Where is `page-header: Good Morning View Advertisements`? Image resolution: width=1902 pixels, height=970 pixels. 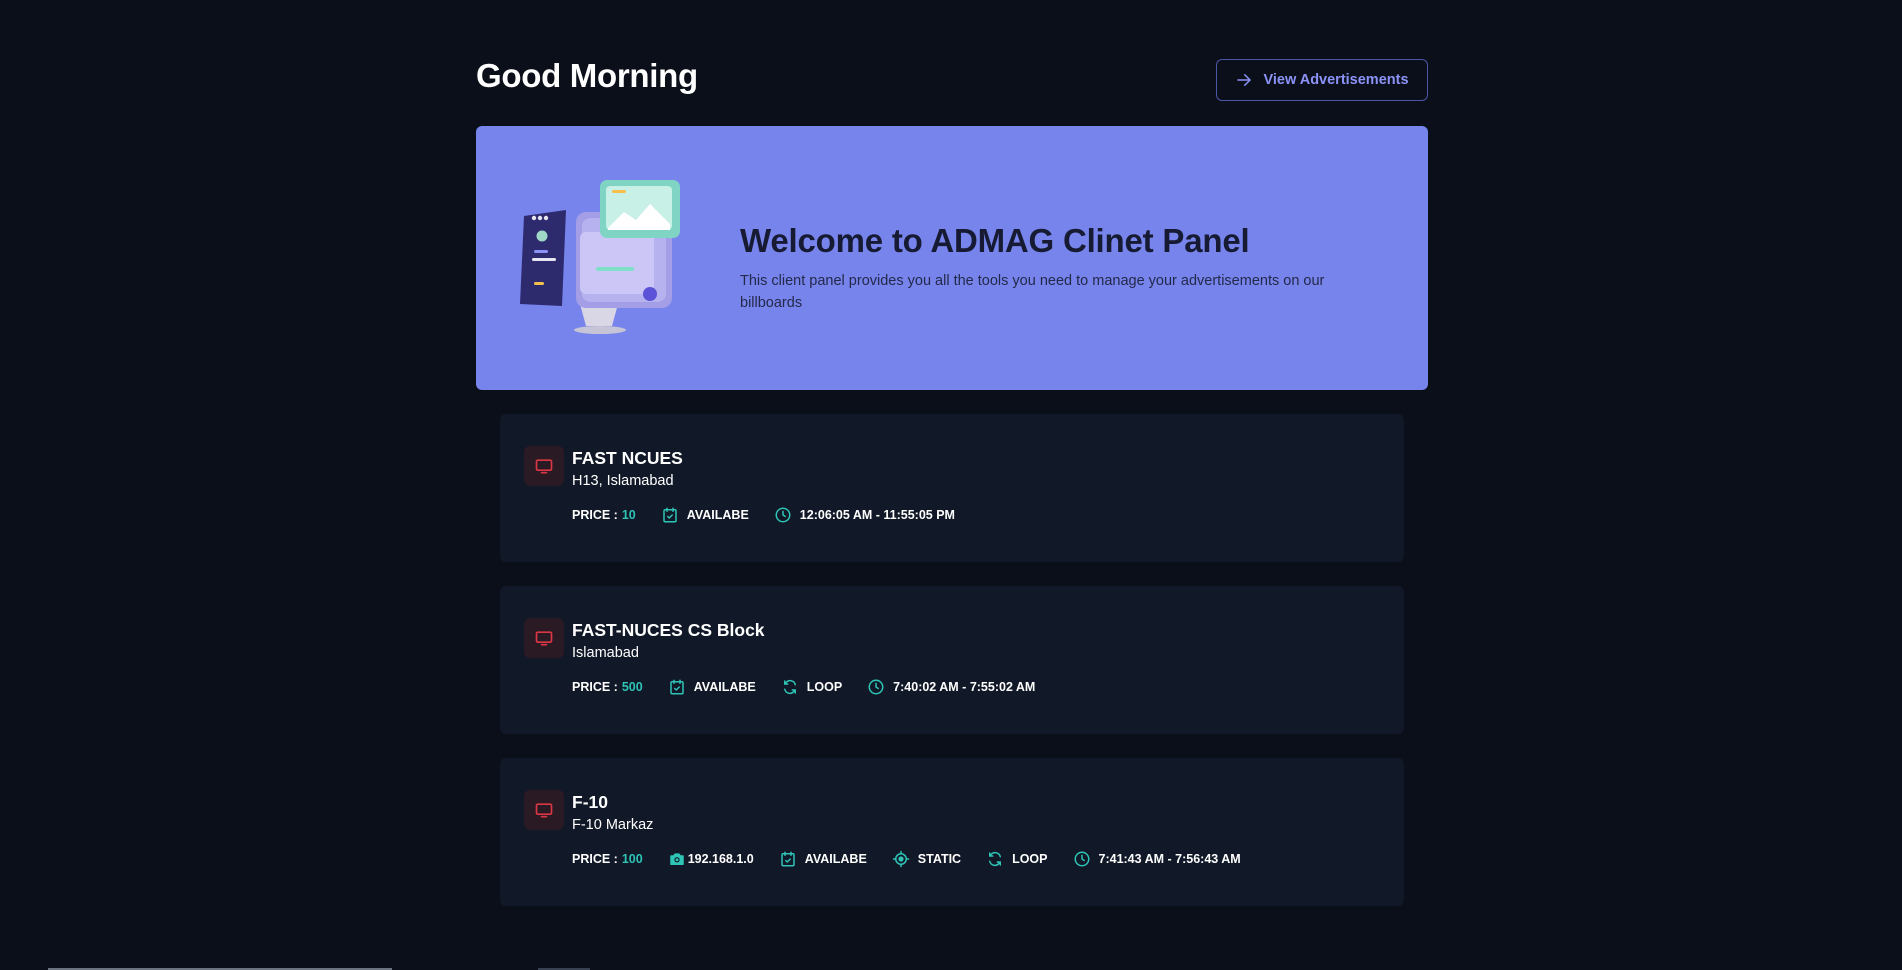 page-header: Good Morning View Advertisements is located at coordinates (952, 63).